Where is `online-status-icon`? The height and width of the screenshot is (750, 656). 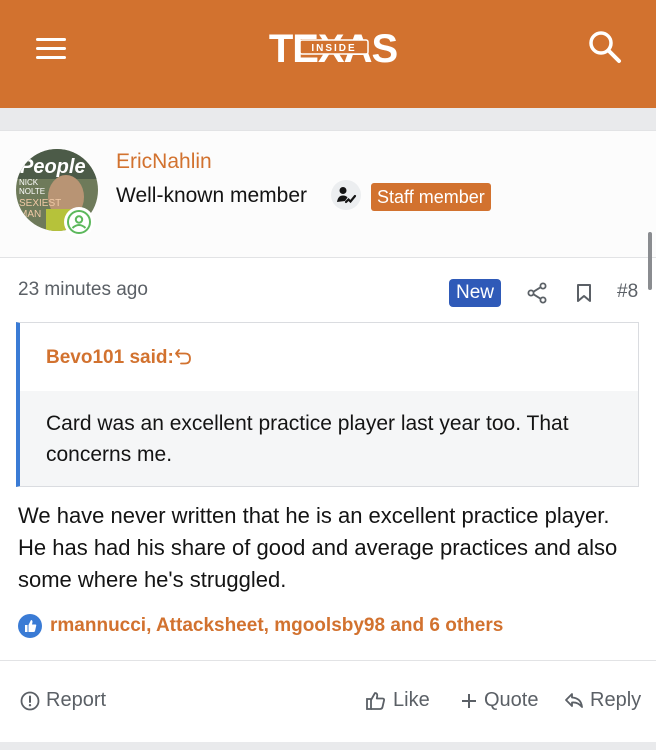
online-status-icon is located at coordinates (79, 222).